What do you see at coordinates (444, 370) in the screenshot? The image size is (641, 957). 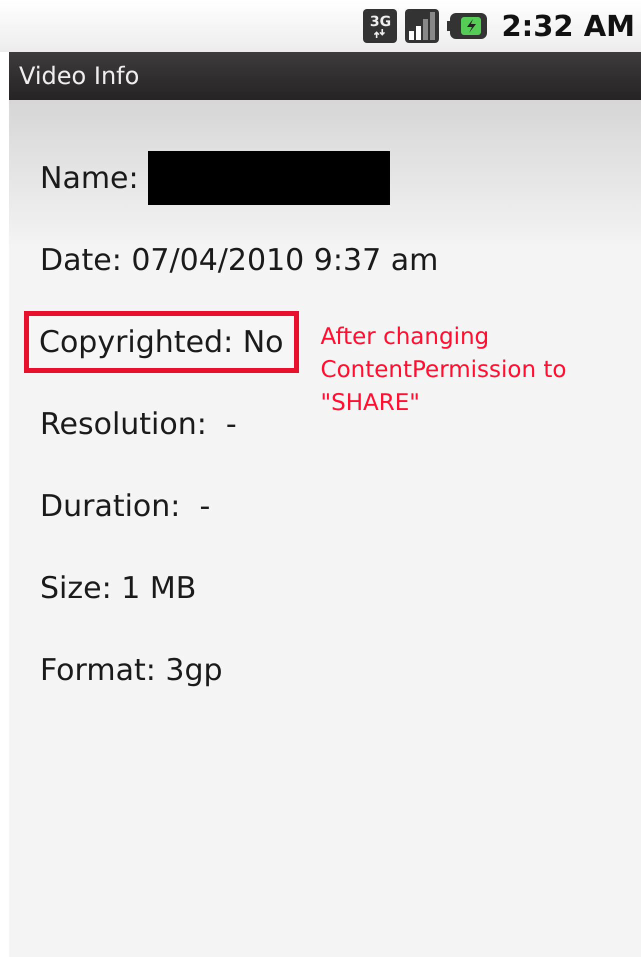 I see `annotation-note: After changing ContentPermission to "SHARE"` at bounding box center [444, 370].